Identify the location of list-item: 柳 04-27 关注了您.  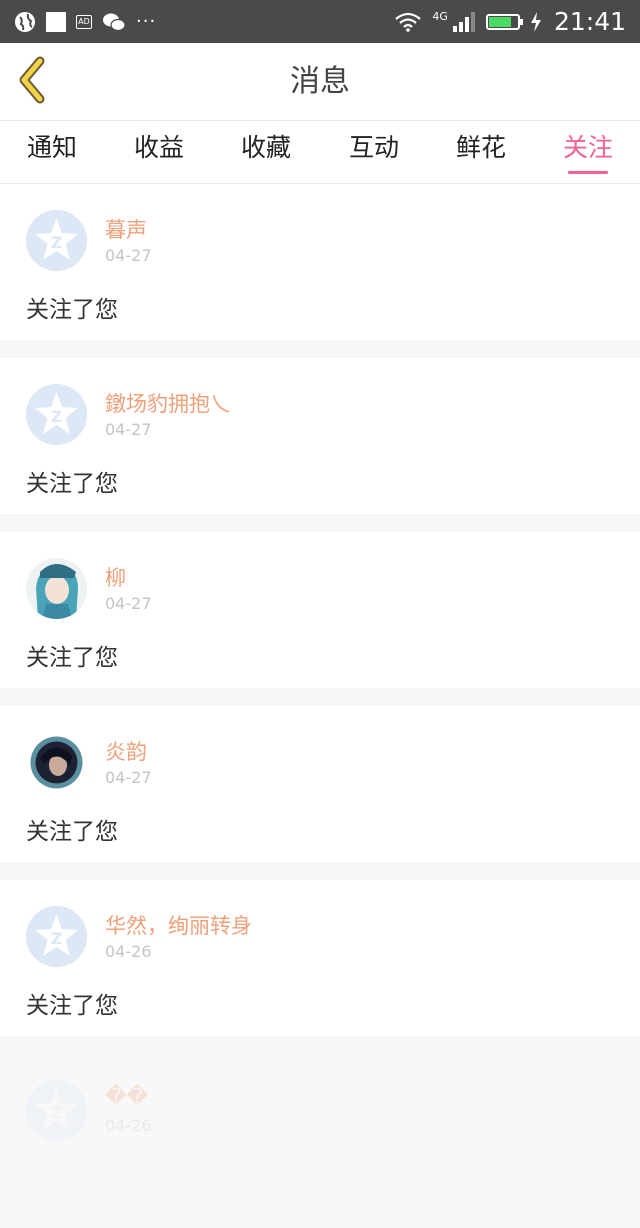
(320, 610).